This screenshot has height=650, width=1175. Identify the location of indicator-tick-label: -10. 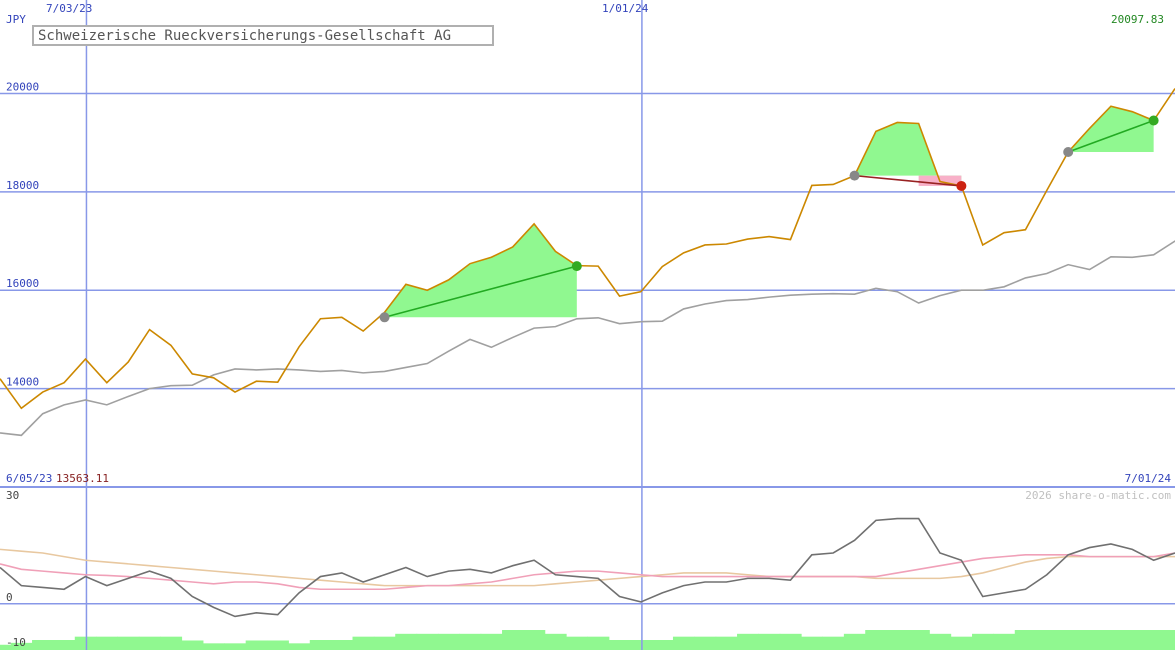
(16, 642).